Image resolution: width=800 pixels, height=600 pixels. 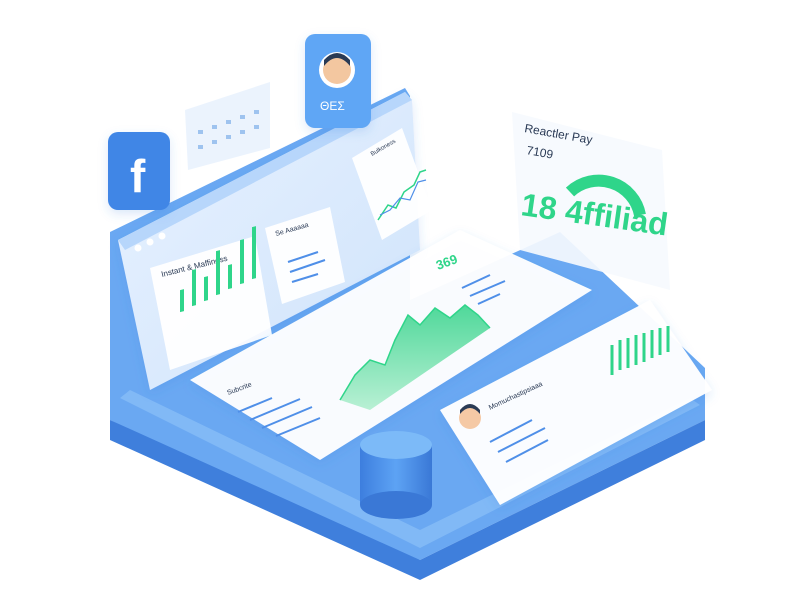 I want to click on avatar-bubble-label: ΘΕΣ, so click(x=332, y=106).